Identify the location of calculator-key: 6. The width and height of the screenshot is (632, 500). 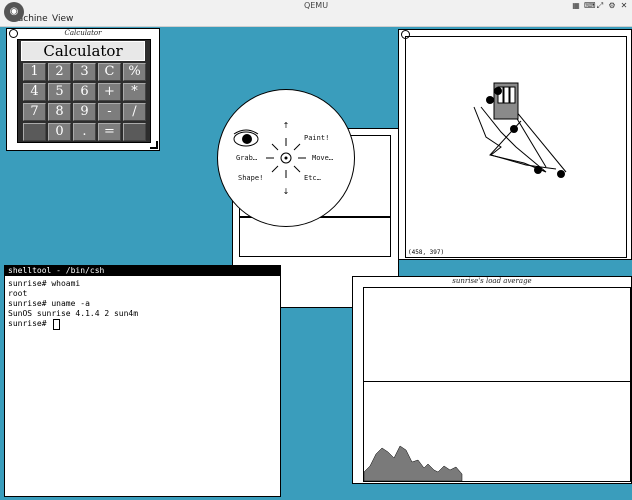
(84, 92).